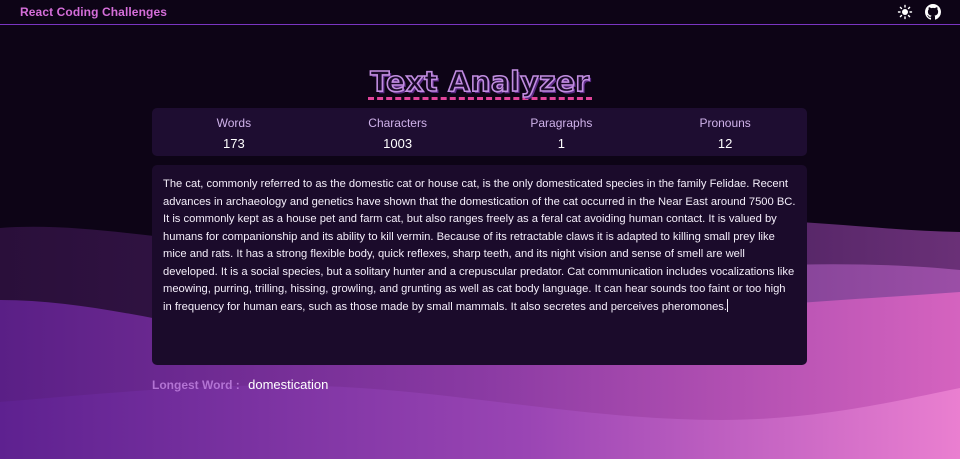  I want to click on longest-word-row: Longest Word : domestication, so click(240, 385).